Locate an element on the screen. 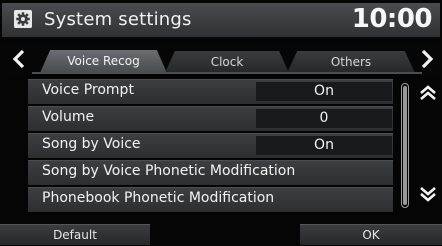  list-item-label: Volume is located at coordinates (68, 117).